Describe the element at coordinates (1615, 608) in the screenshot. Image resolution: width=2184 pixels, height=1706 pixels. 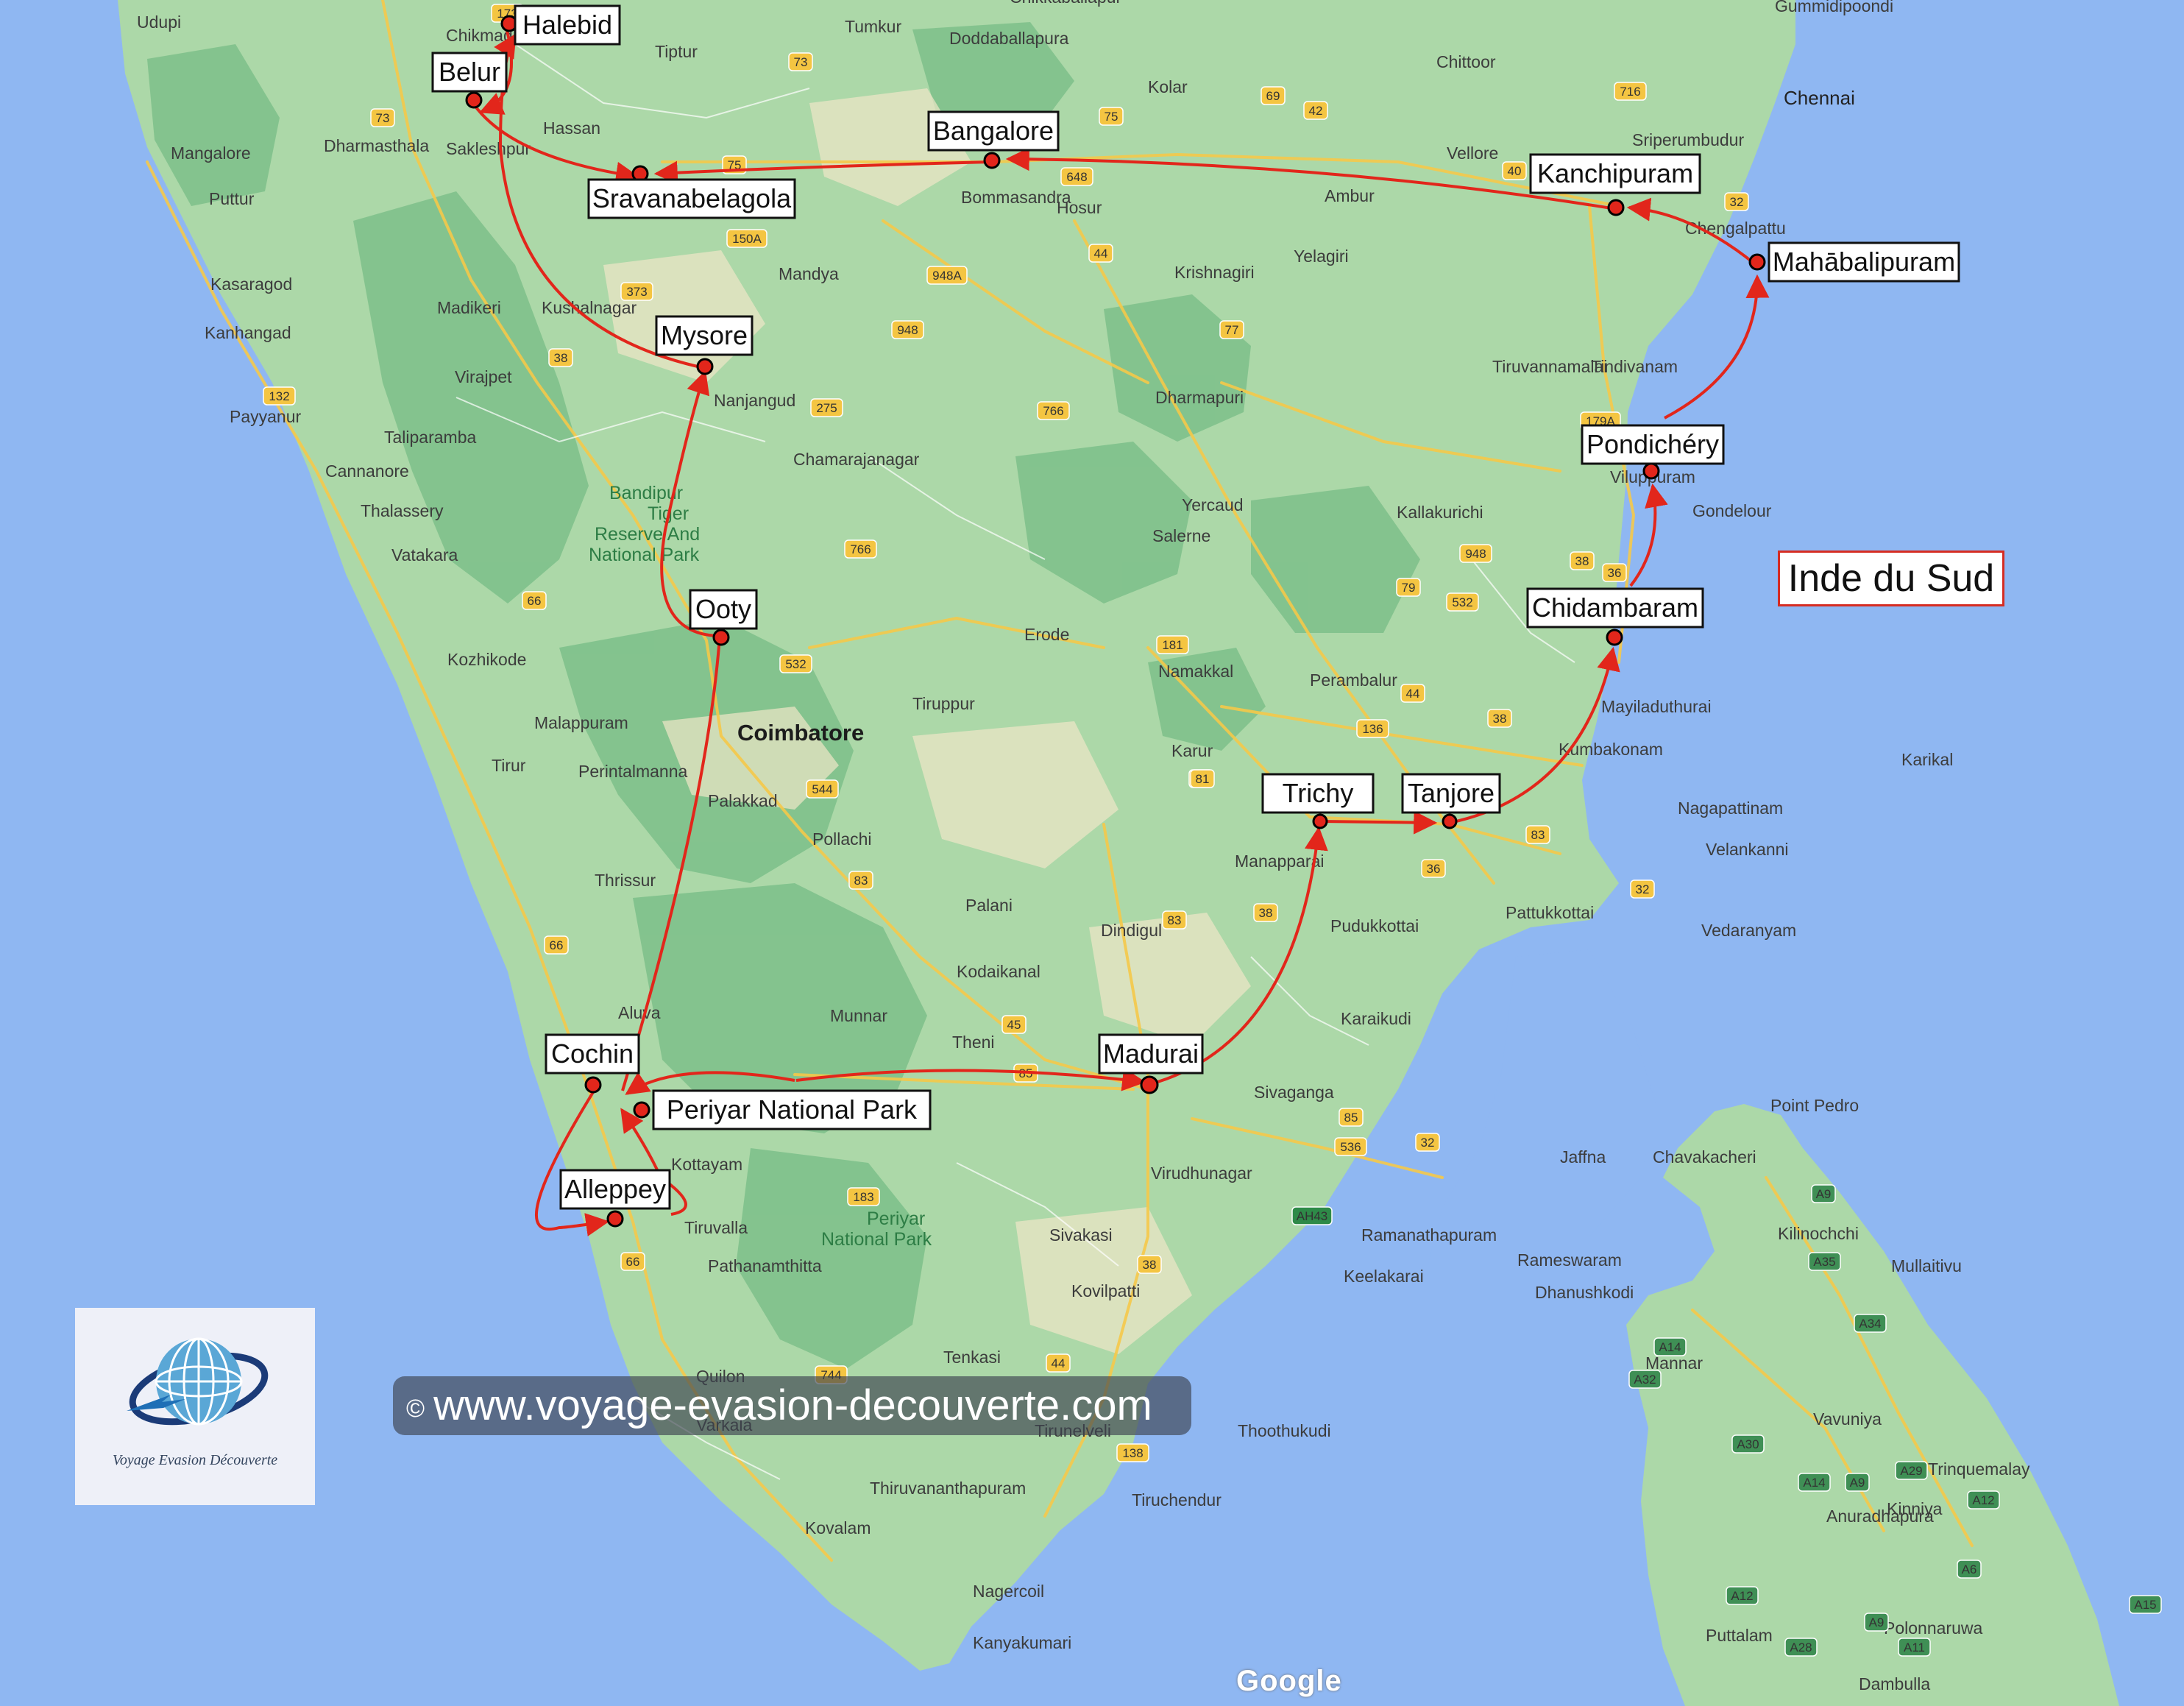
I see `stop-label-chidambaram: Chidambaram` at that location.